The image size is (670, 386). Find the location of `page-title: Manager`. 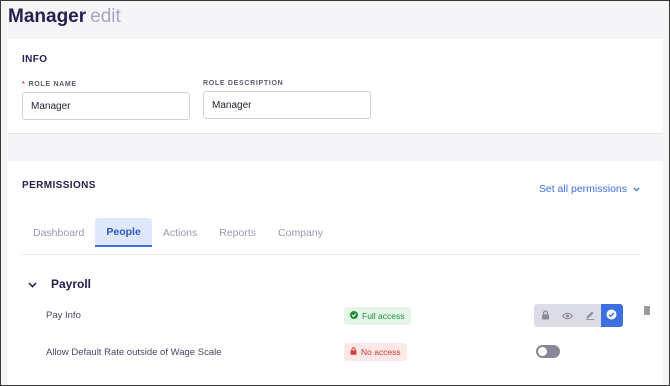

page-title: Manager is located at coordinates (47, 16).